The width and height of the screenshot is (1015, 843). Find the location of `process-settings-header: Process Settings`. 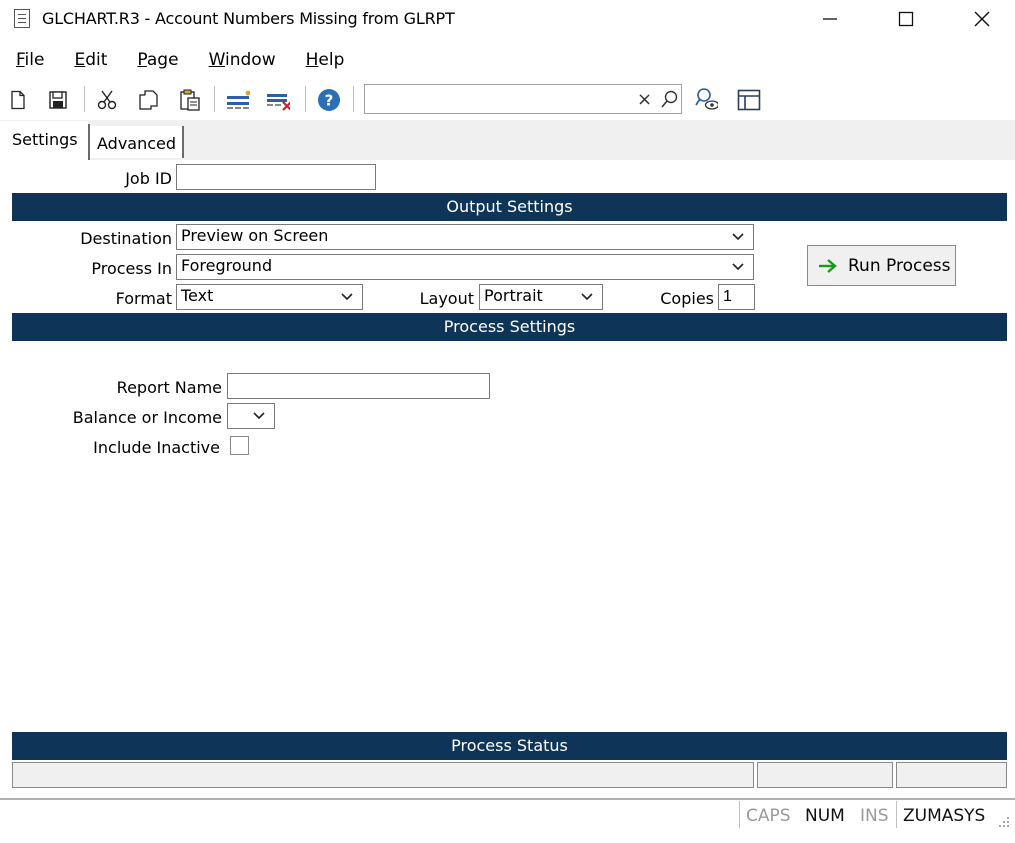

process-settings-header: Process Settings is located at coordinates (509, 327).